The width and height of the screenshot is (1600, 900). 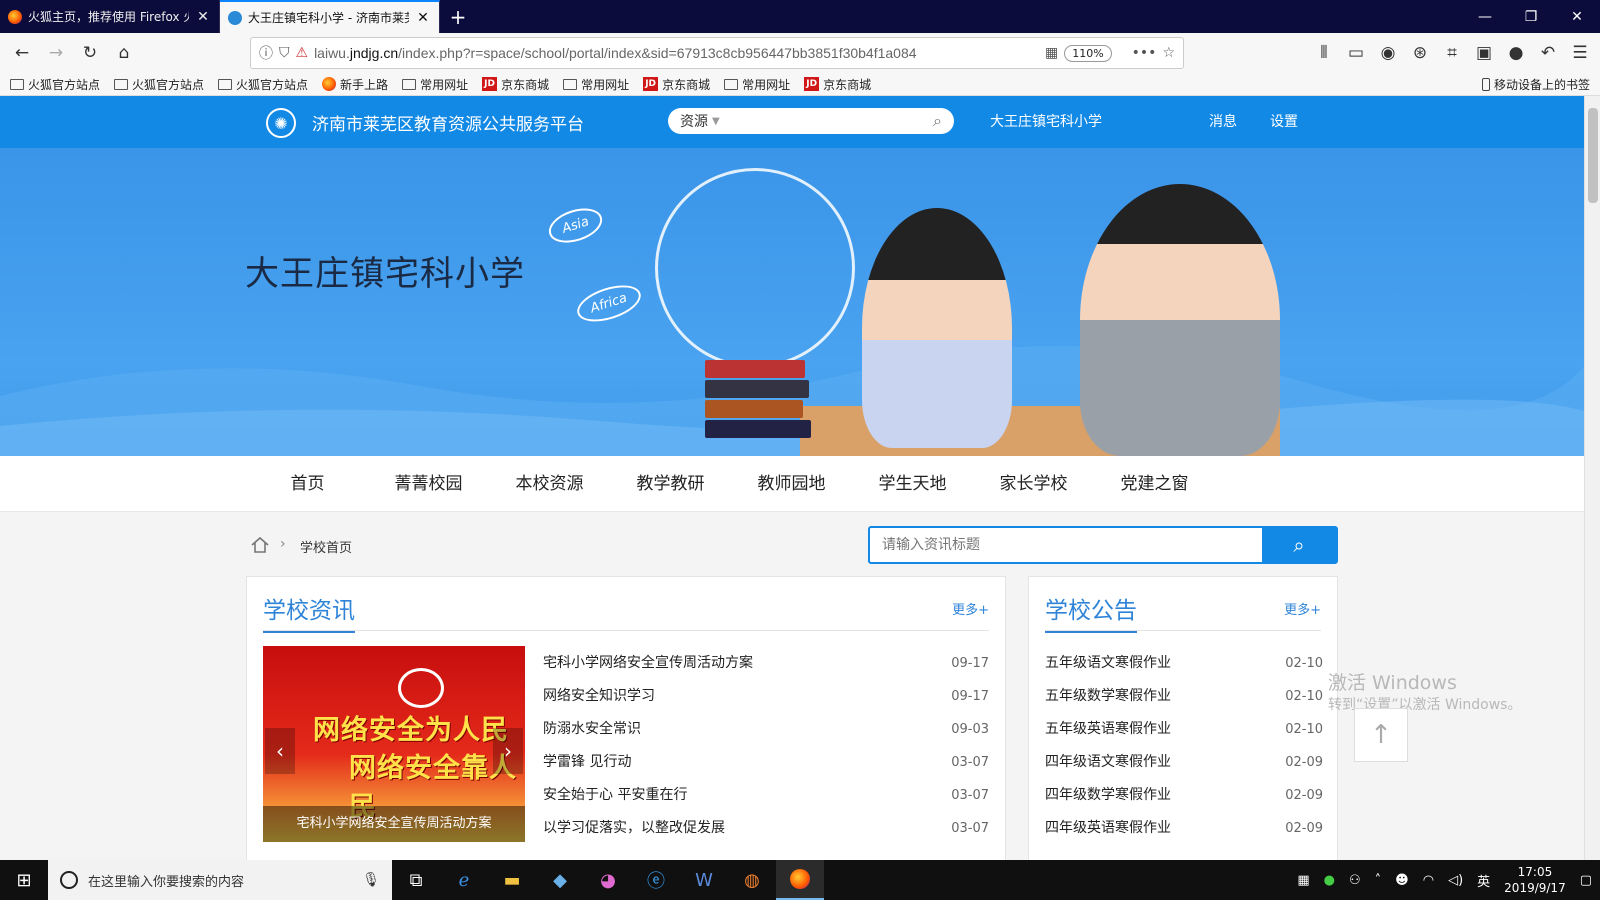 I want to click on taskbar-search-input: 在这里输入你要搜索的内容, so click(x=166, y=880).